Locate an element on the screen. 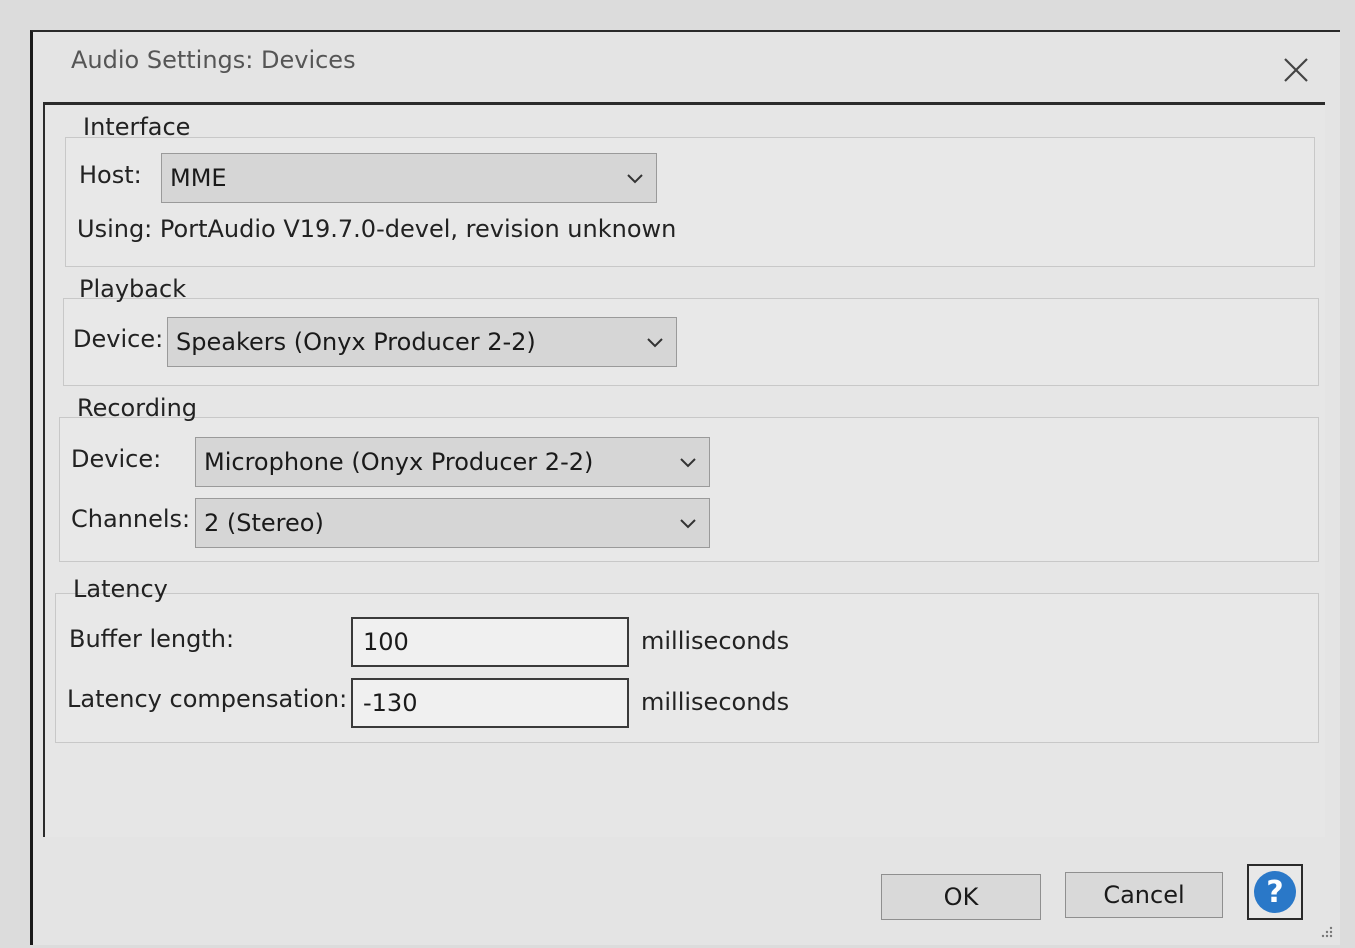 This screenshot has width=1355, height=948. playback-device-value: Speakers (Onyx Producer 2-2) is located at coordinates (356, 342).